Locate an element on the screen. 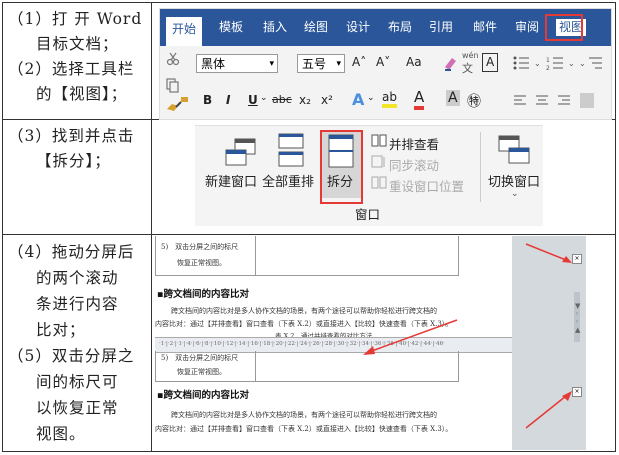 The height and width of the screenshot is (455, 619). arrow-annotations is located at coordinates (548, 336).